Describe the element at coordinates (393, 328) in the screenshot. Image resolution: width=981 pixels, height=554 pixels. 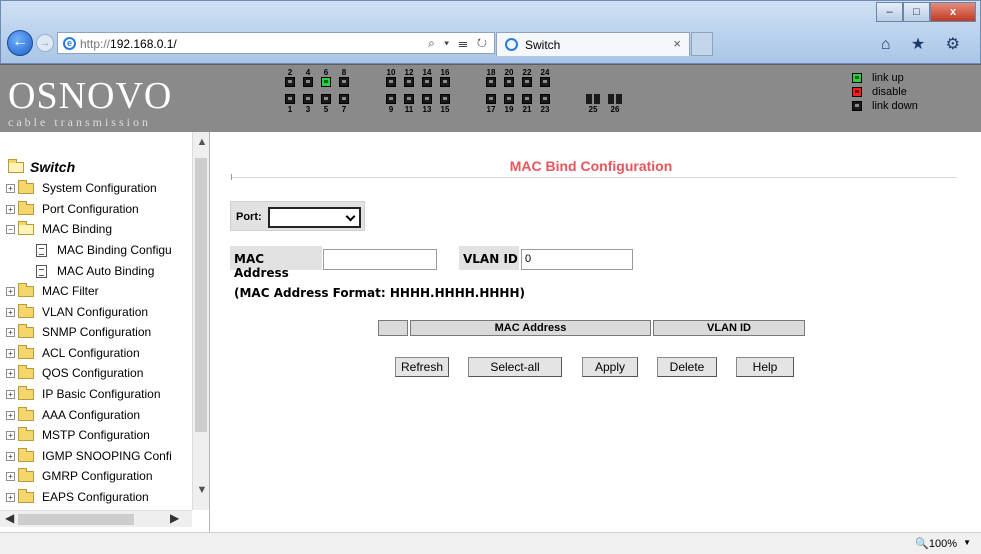
I see `table-header-select` at that location.